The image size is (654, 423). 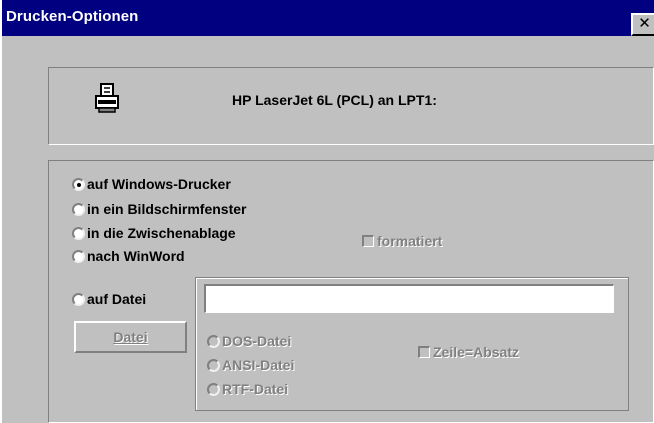 I want to click on radio-label: ANSI-Datei, so click(x=258, y=365).